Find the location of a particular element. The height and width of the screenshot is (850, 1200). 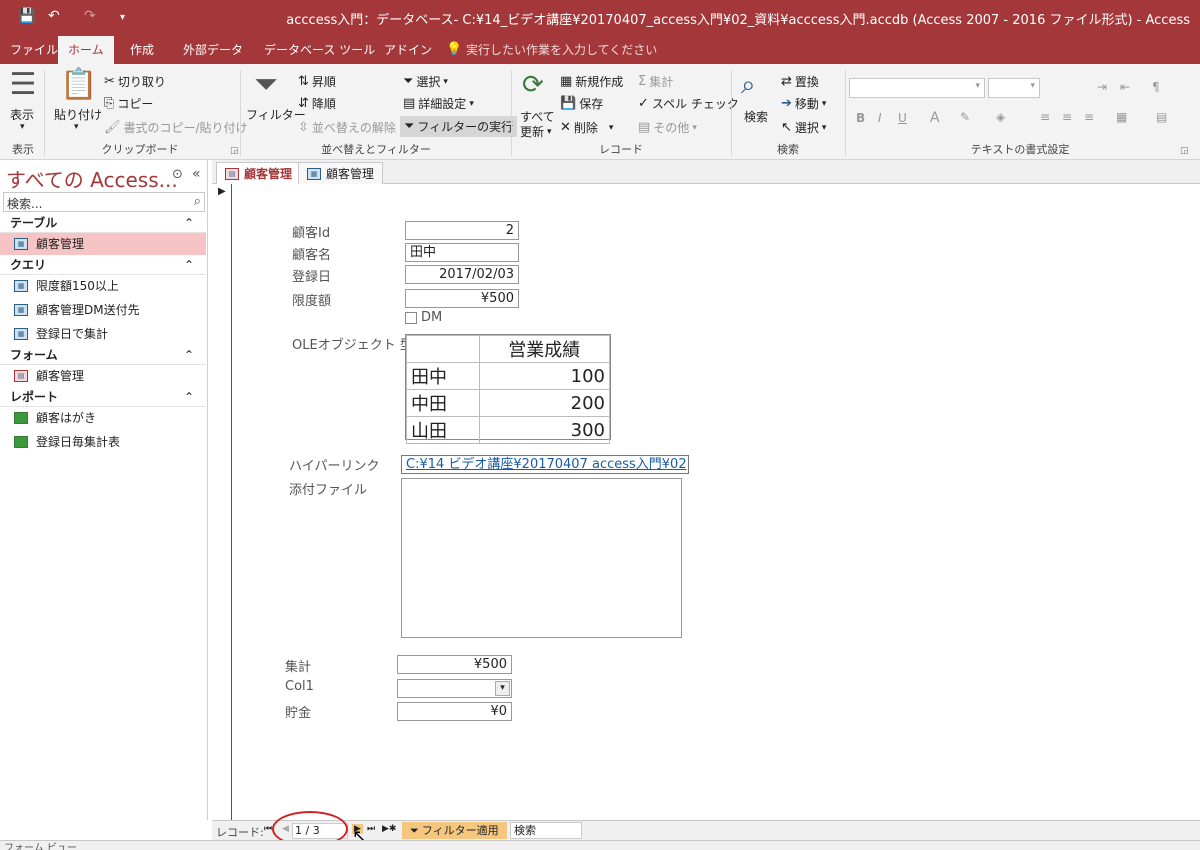

first-record-icon: ⏮ is located at coordinates (268, 829).